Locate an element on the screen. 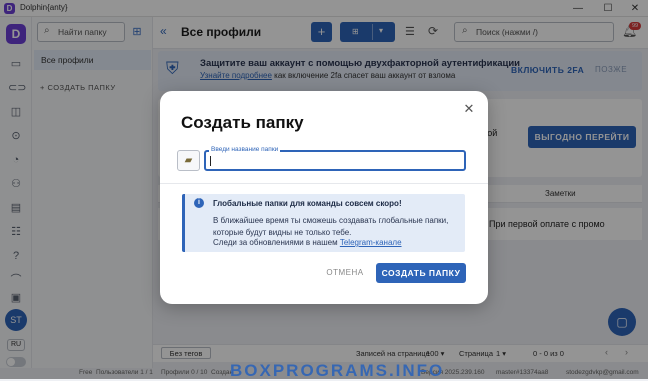 The image size is (648, 381). divider is located at coordinates (324, 183).